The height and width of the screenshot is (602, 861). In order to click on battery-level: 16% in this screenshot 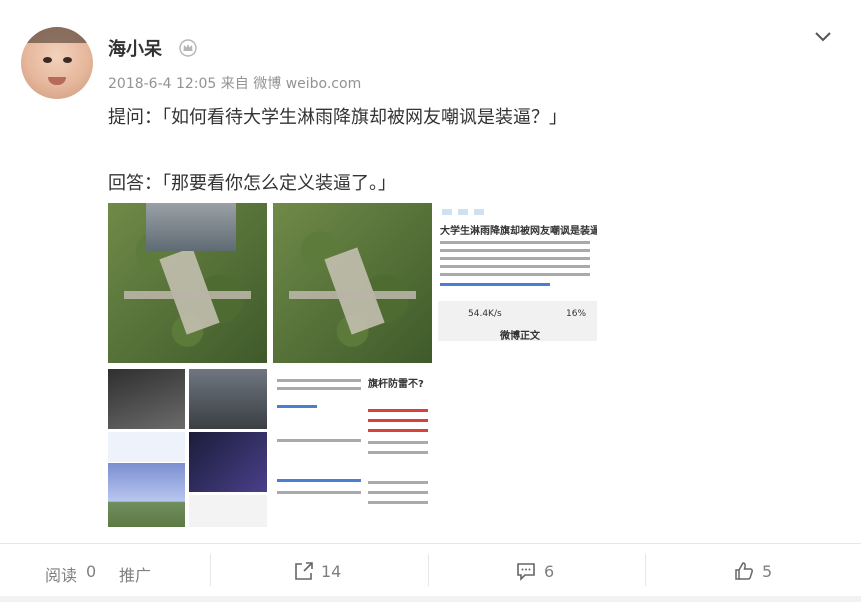, I will do `click(576, 314)`.